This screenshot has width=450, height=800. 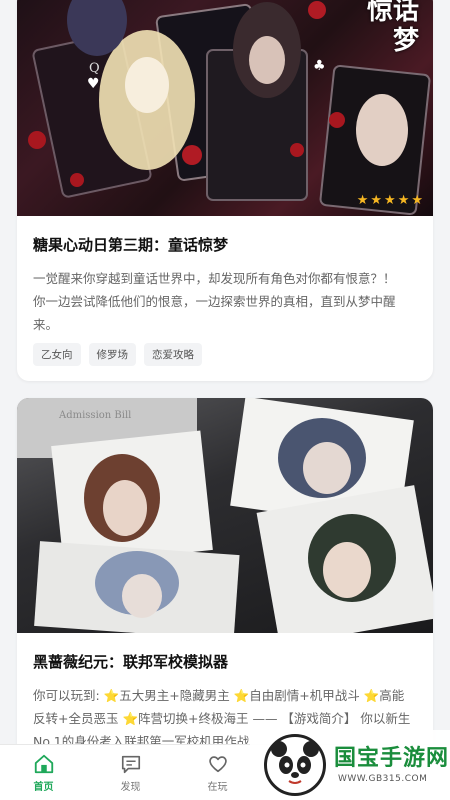 What do you see at coordinates (214, 278) in the screenshot?
I see `desc-line: 一觉醒来你穿越到童话世界中，却发现所有角色对你都有恨意？！` at bounding box center [214, 278].